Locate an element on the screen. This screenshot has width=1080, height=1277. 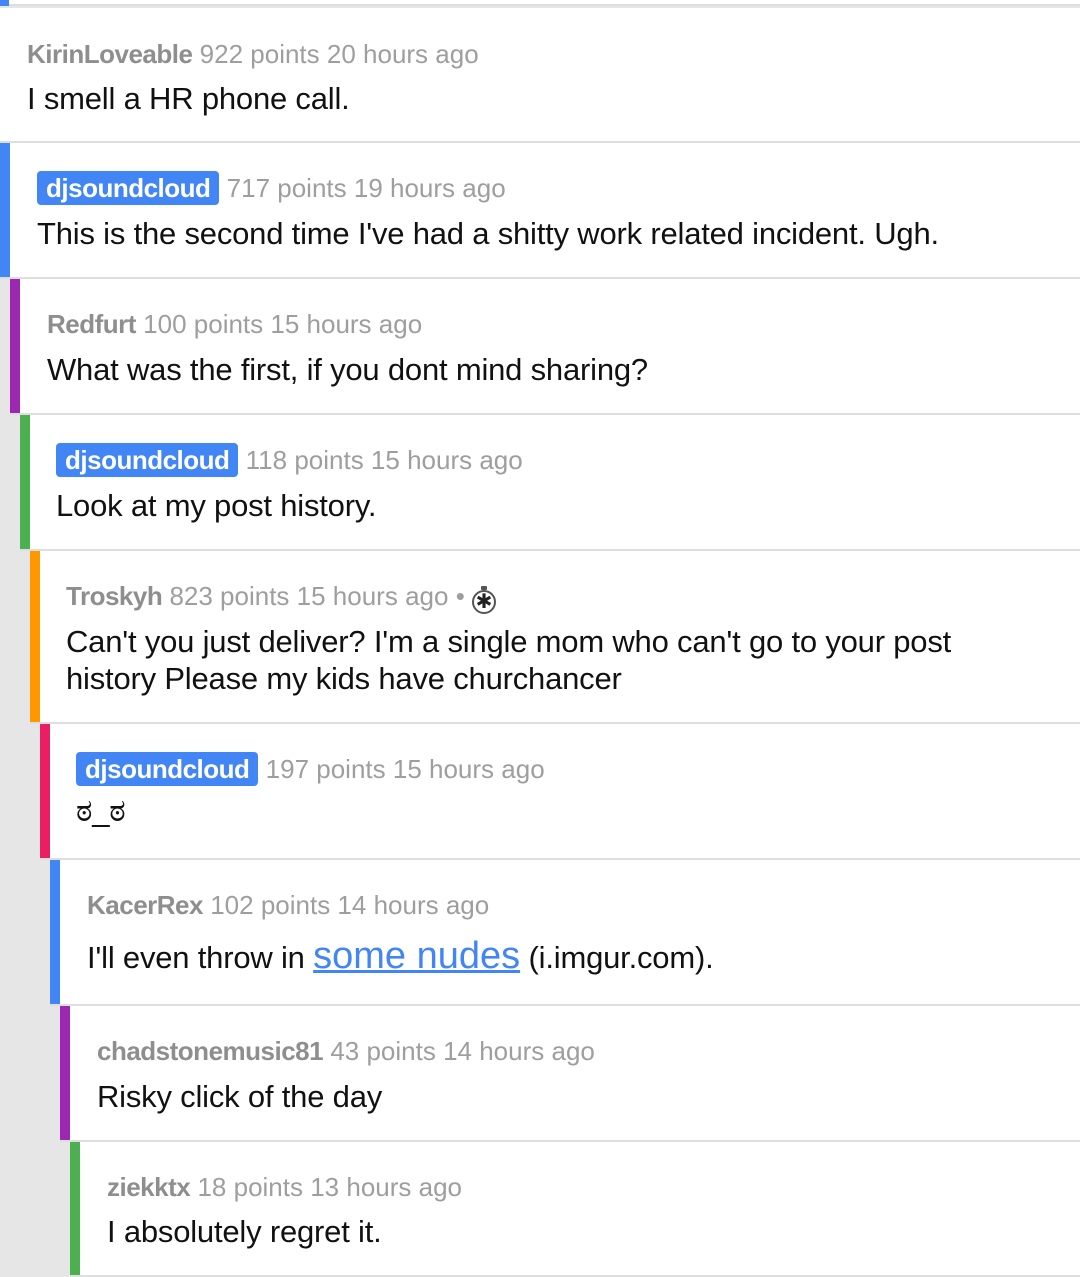
comment-meta: djsoundcloud 197 points 15 hours ago is located at coordinates (310, 769).